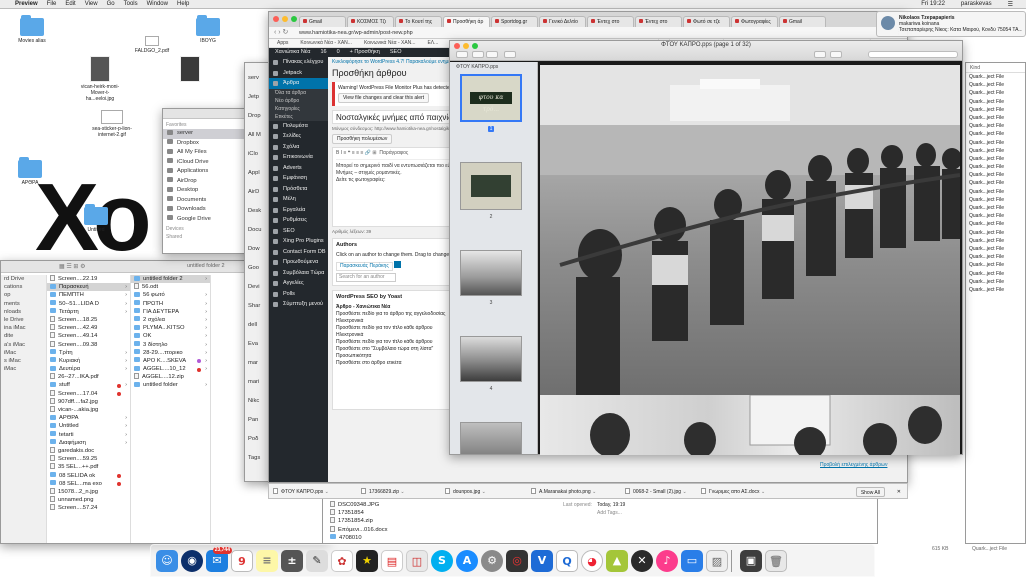 This screenshot has width=1026, height=577. What do you see at coordinates (88, 304) in the screenshot?
I see `list-item: 50--51...LIDA D ›` at bounding box center [88, 304].